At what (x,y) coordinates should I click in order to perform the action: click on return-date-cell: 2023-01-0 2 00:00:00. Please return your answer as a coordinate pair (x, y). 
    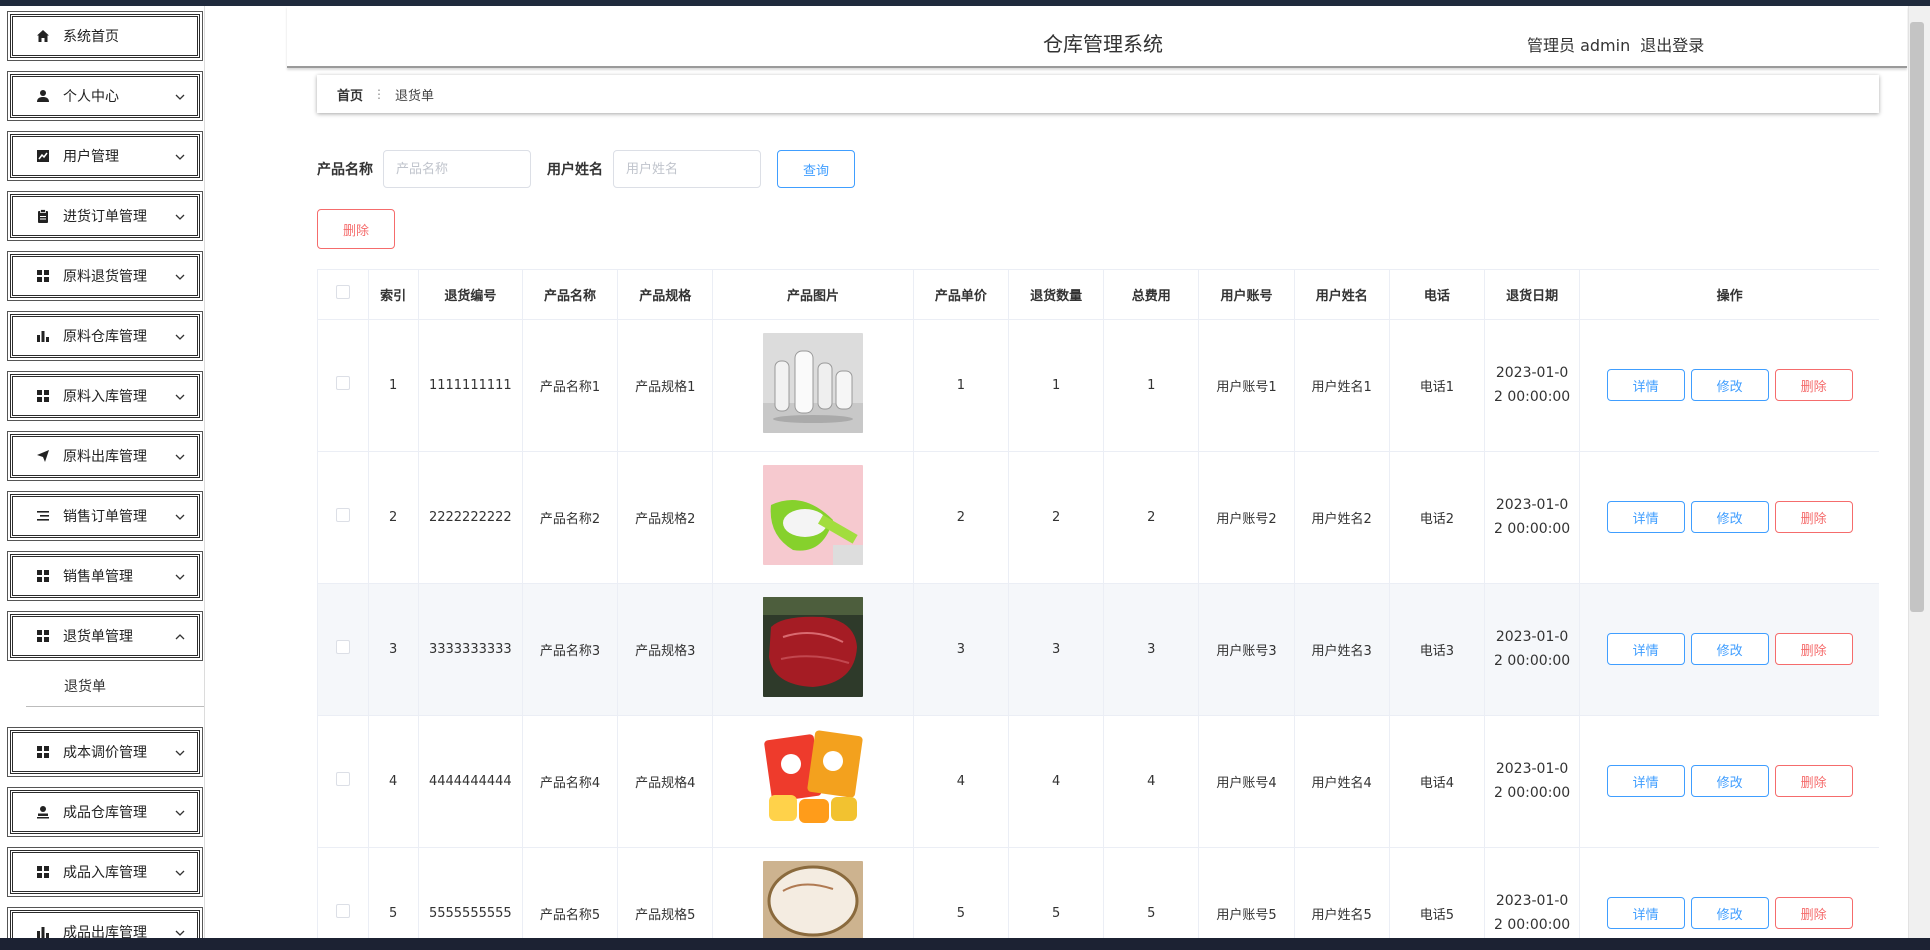
    Looking at the image, I should click on (1532, 385).